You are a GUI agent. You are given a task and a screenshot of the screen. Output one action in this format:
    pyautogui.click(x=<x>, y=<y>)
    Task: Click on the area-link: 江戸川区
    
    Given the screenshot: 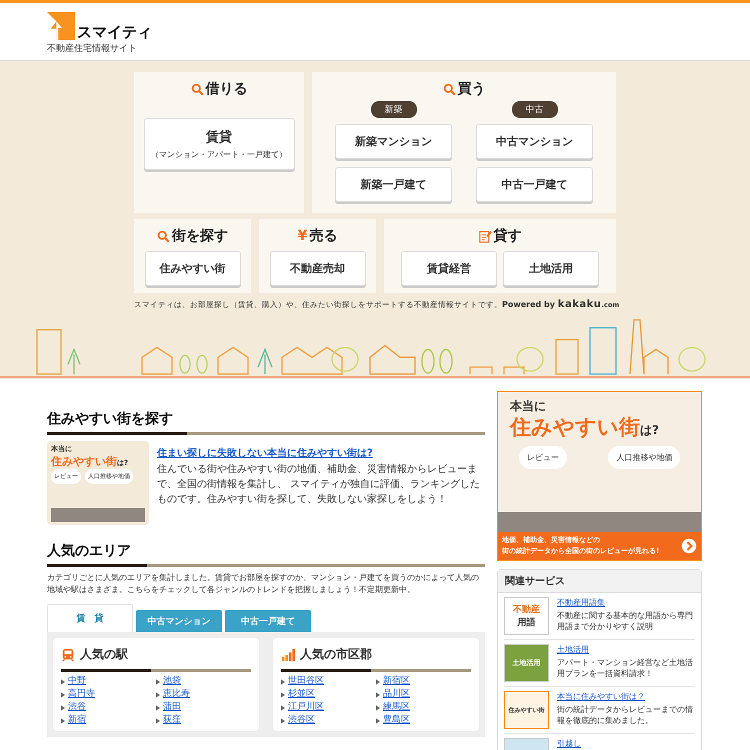 What is the action you would take?
    pyautogui.click(x=306, y=707)
    